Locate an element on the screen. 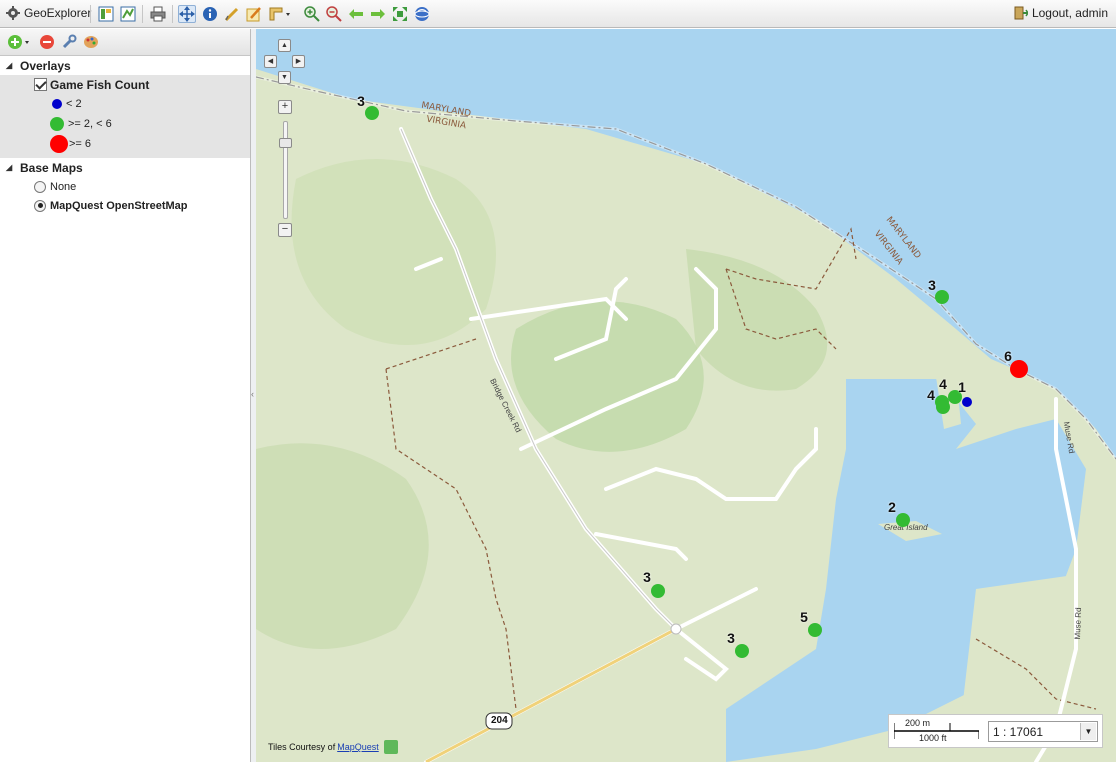 This screenshot has height=762, width=1116. geoexplorer-logo-icon is located at coordinates (13, 13).